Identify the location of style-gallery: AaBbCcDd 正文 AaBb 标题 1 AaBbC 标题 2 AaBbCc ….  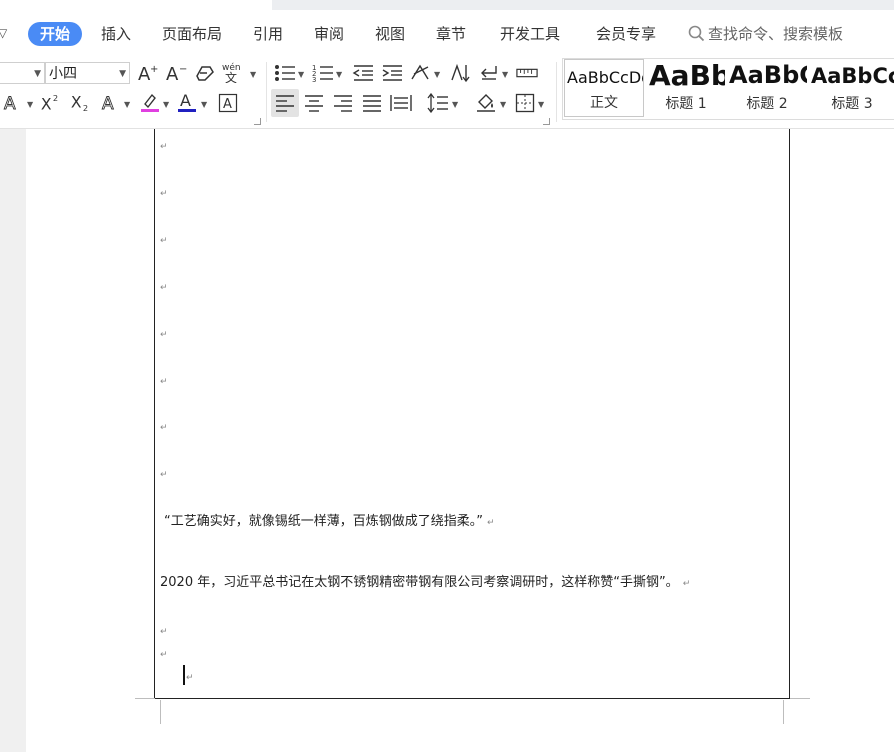
(728, 89).